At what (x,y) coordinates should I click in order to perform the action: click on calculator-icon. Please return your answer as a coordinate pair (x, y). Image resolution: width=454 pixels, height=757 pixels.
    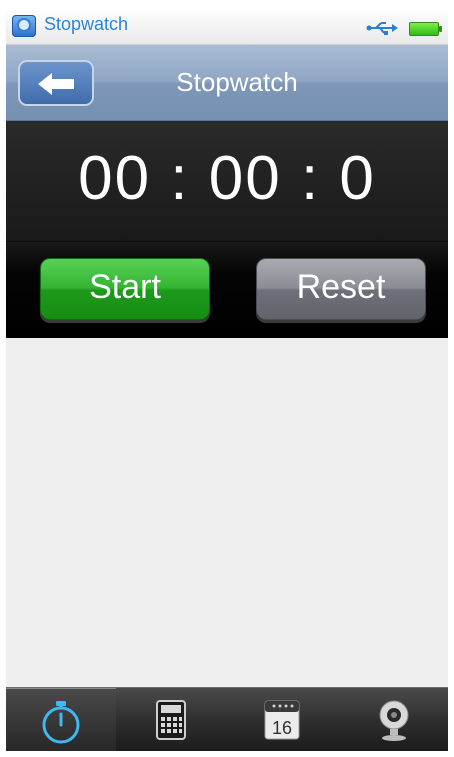
    Looking at the image, I should click on (171, 720).